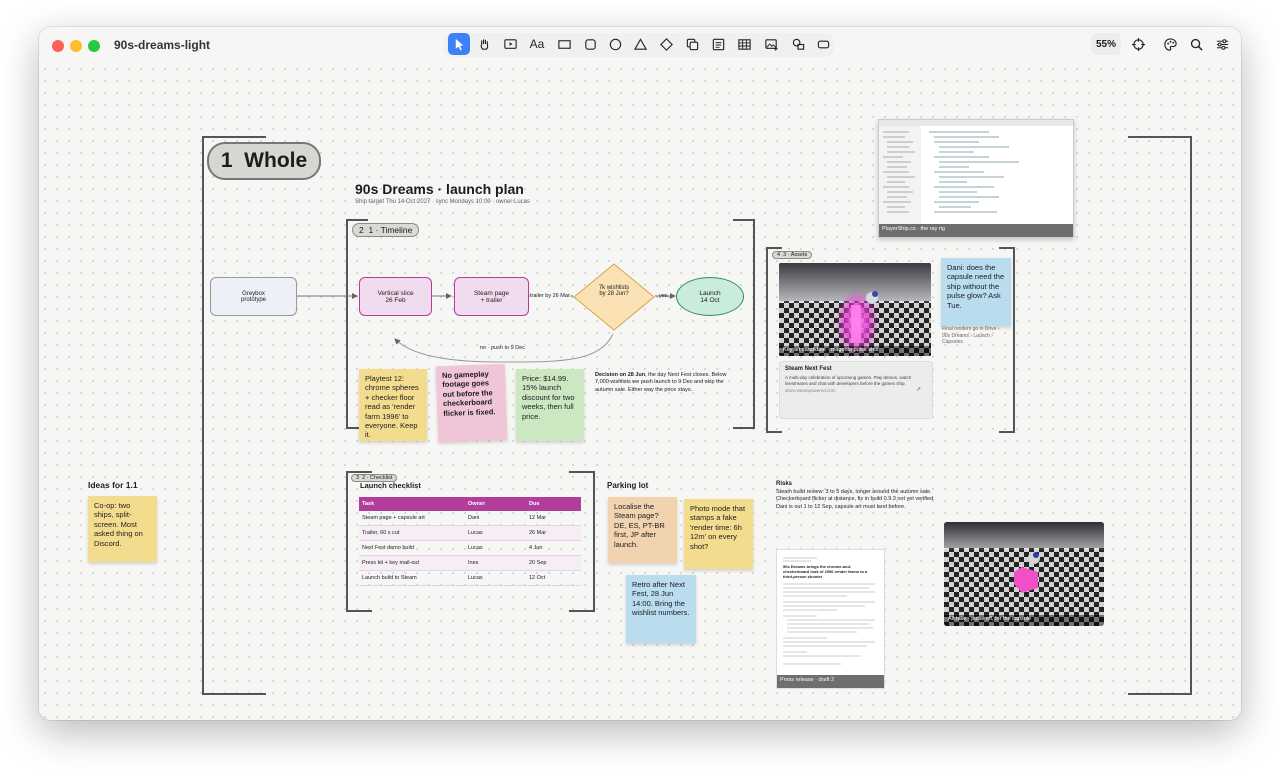 The image size is (1280, 772). Describe the element at coordinates (553, 548) in the screenshot. I see `due-cell: 4 Jun` at that location.